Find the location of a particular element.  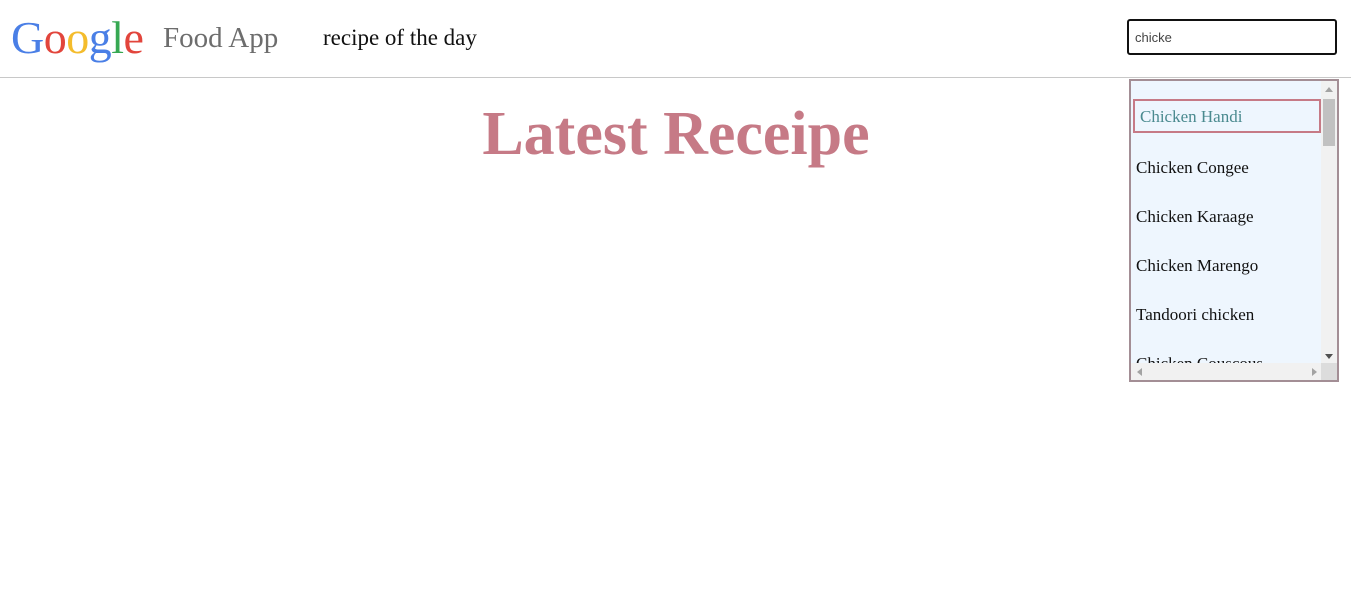

horizontal-scrollbar is located at coordinates (1227, 371).